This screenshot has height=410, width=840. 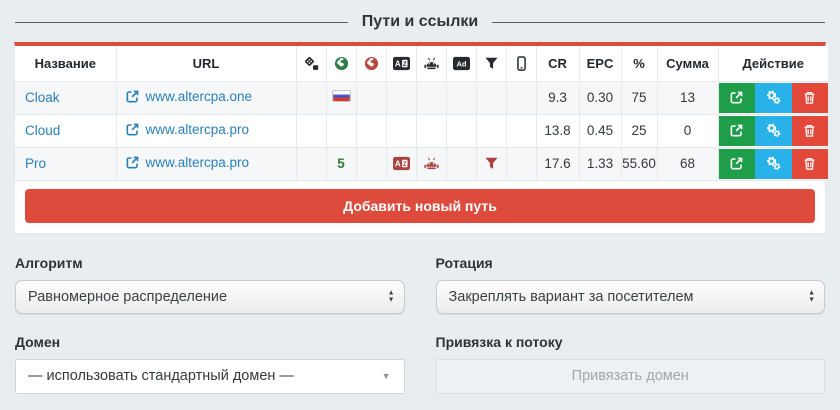 What do you see at coordinates (557, 130) in the screenshot?
I see `cr-value: 13.8` at bounding box center [557, 130].